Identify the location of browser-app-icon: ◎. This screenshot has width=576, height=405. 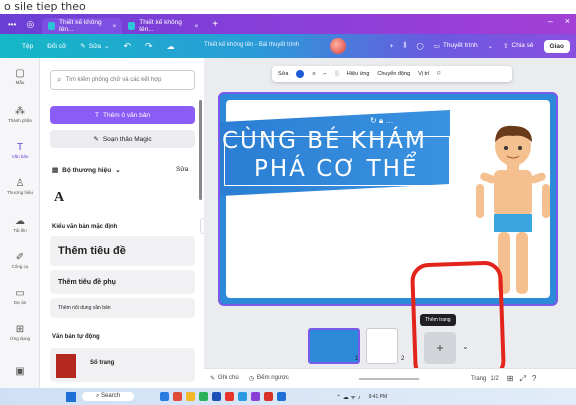
(30, 24).